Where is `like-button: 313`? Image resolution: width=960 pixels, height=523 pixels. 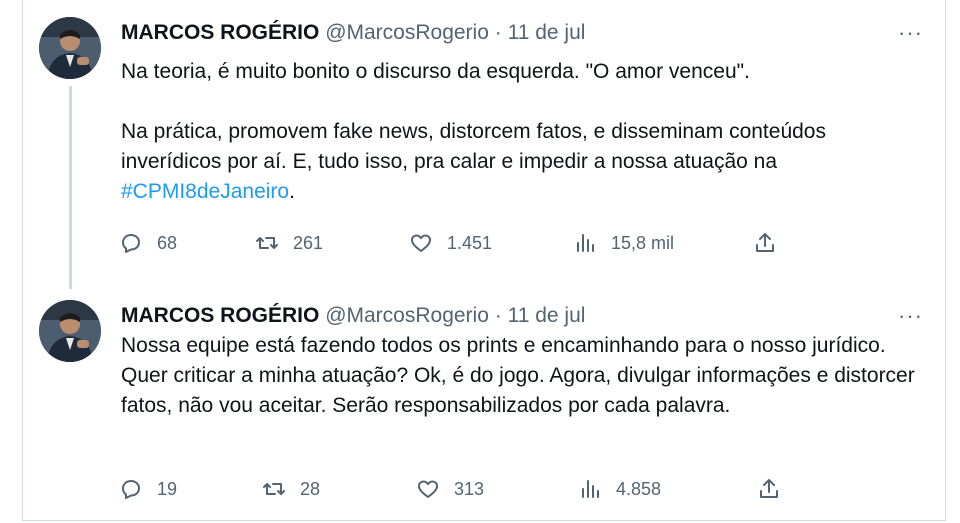
like-button: 313 is located at coordinates (450, 489).